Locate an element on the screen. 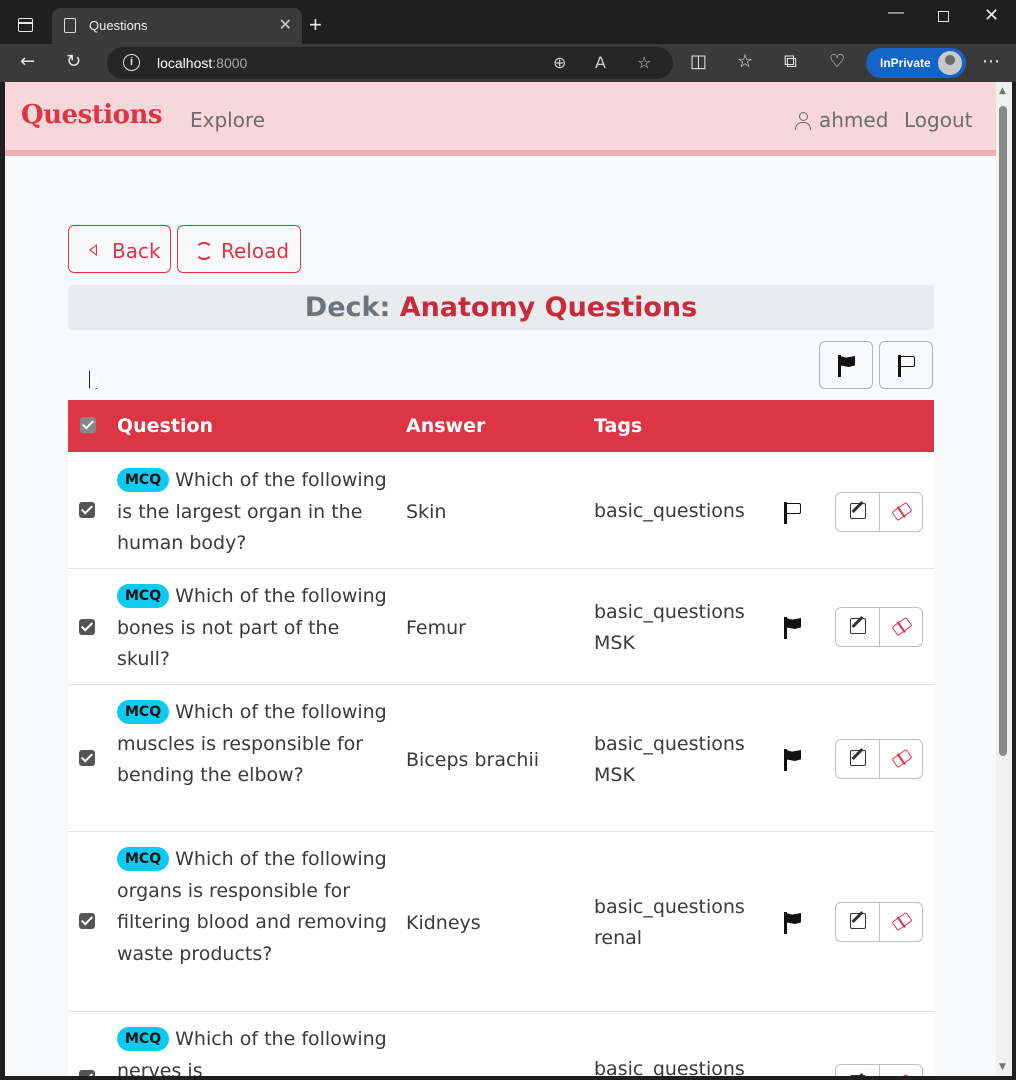 Image resolution: width=1016 pixels, height=1080 pixels. nav-user-link: ahmed is located at coordinates (841, 120).